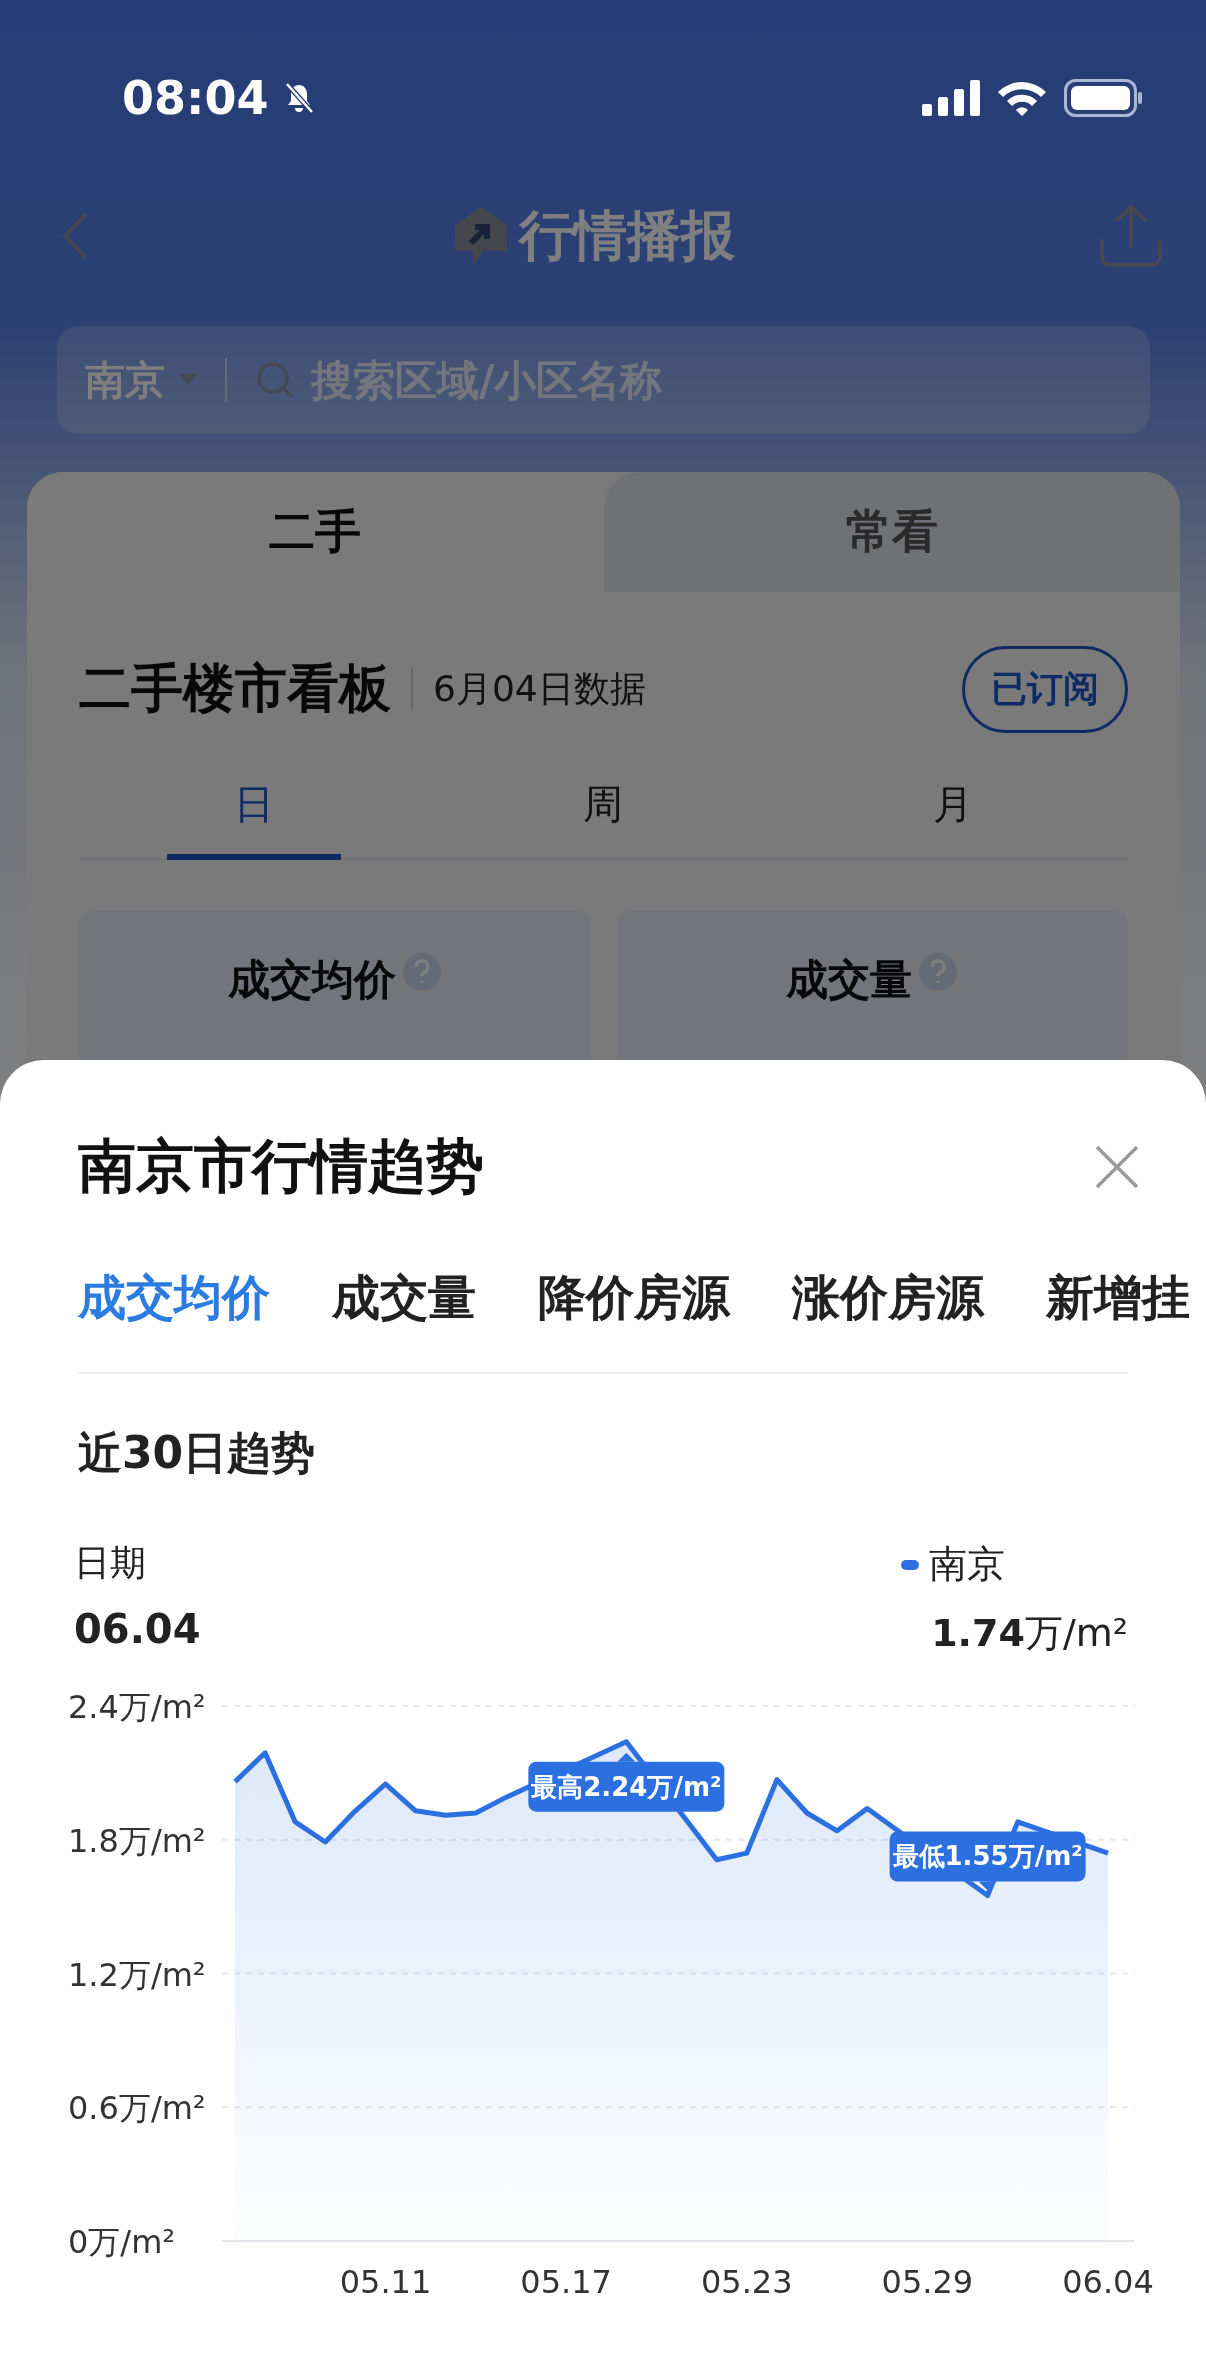  What do you see at coordinates (987, 1856) in the screenshot?
I see `annotation: 最低1.55万/m²` at bounding box center [987, 1856].